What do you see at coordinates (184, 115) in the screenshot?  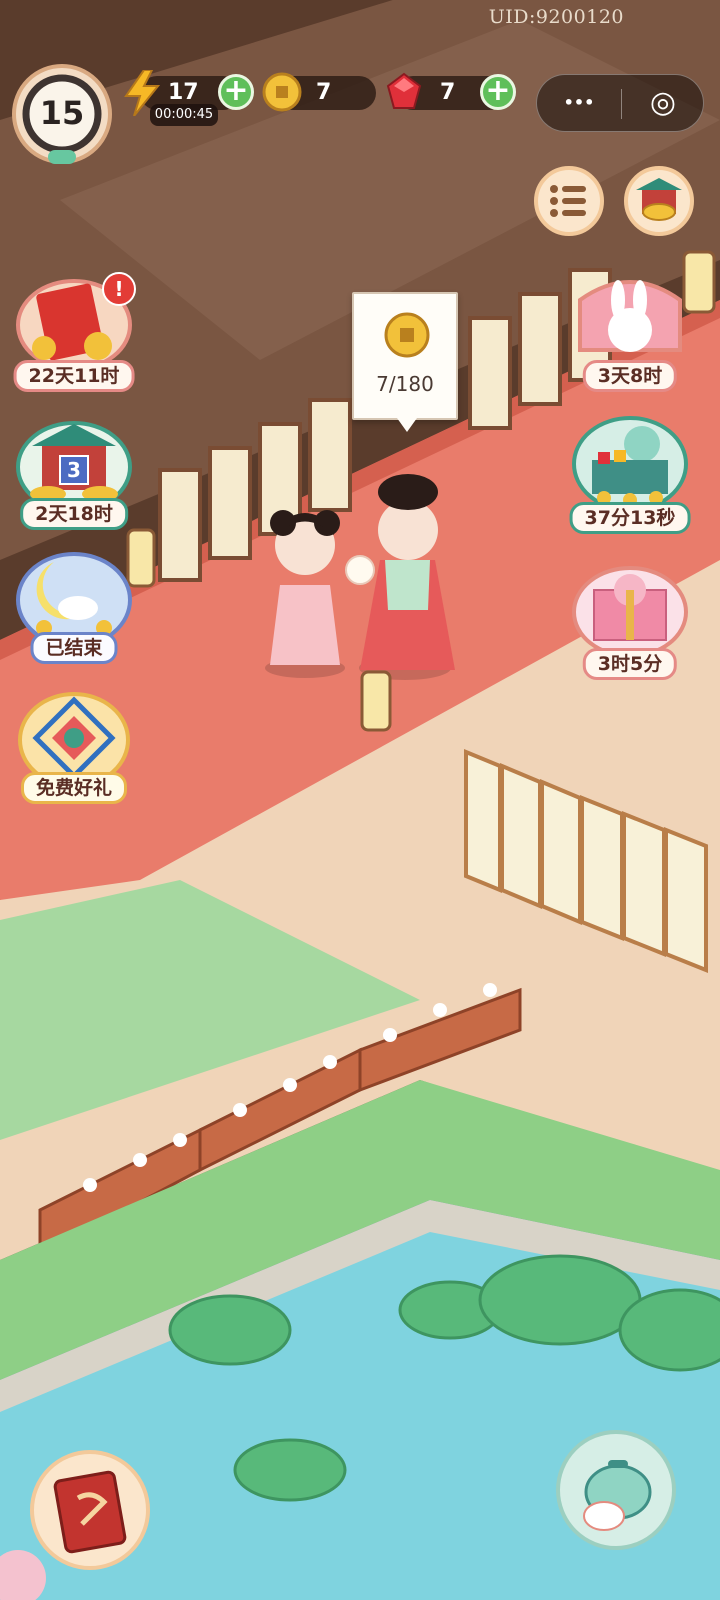 I see `energy-timer: 00:00:45` at bounding box center [184, 115].